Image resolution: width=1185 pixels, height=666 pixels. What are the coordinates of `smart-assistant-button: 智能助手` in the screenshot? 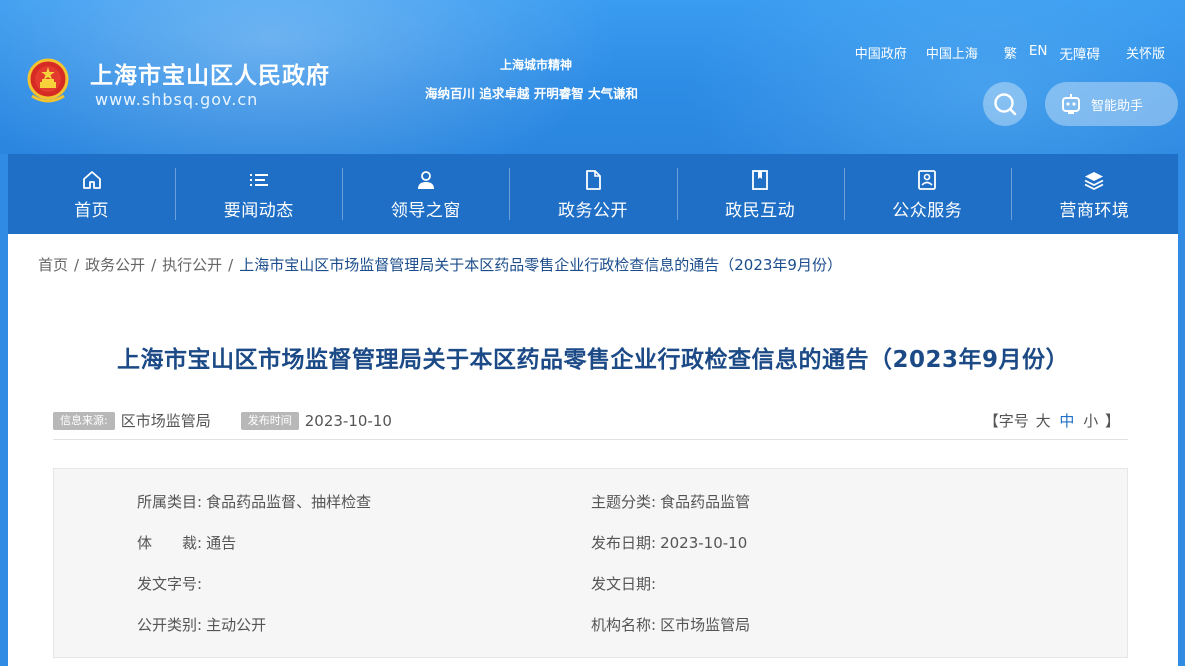 It's located at (1111, 104).